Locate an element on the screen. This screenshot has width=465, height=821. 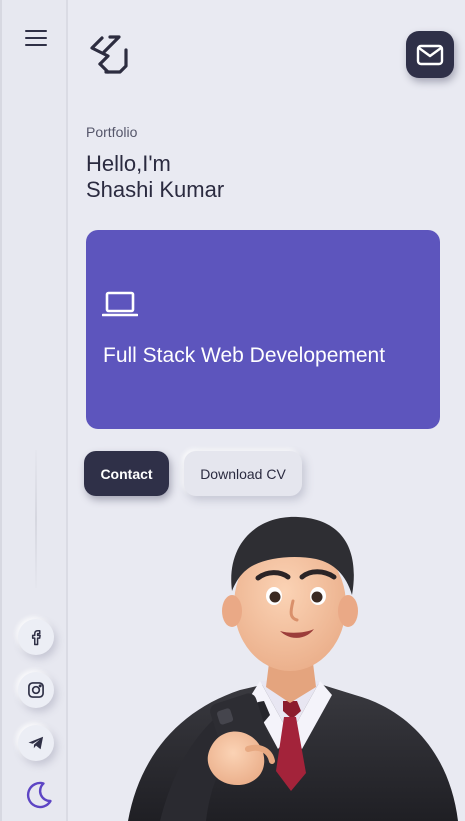
mail-icon is located at coordinates (430, 54).